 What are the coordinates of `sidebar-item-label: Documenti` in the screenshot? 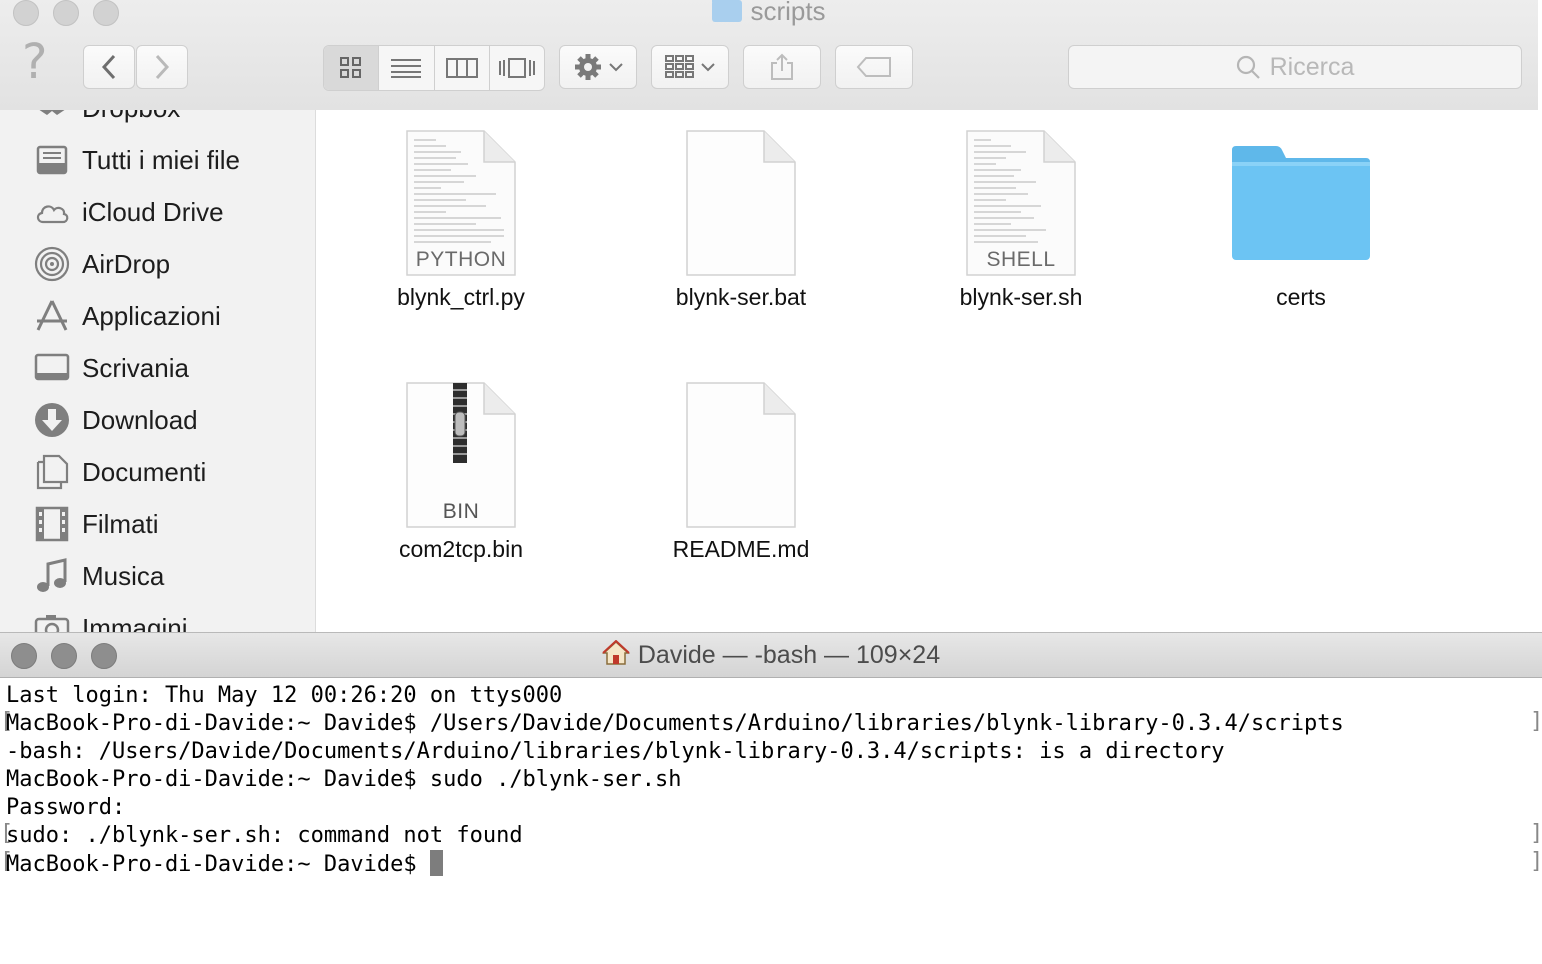 It's located at (144, 471).